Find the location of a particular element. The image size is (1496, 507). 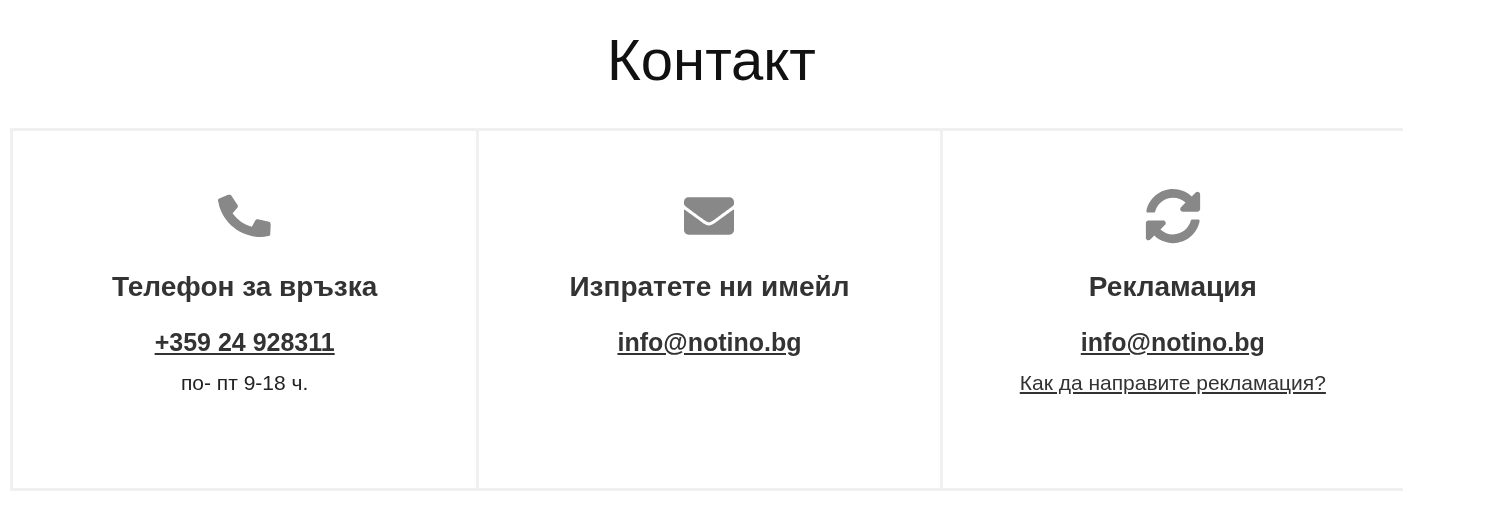

card-heading: Рекламация is located at coordinates (1172, 287).